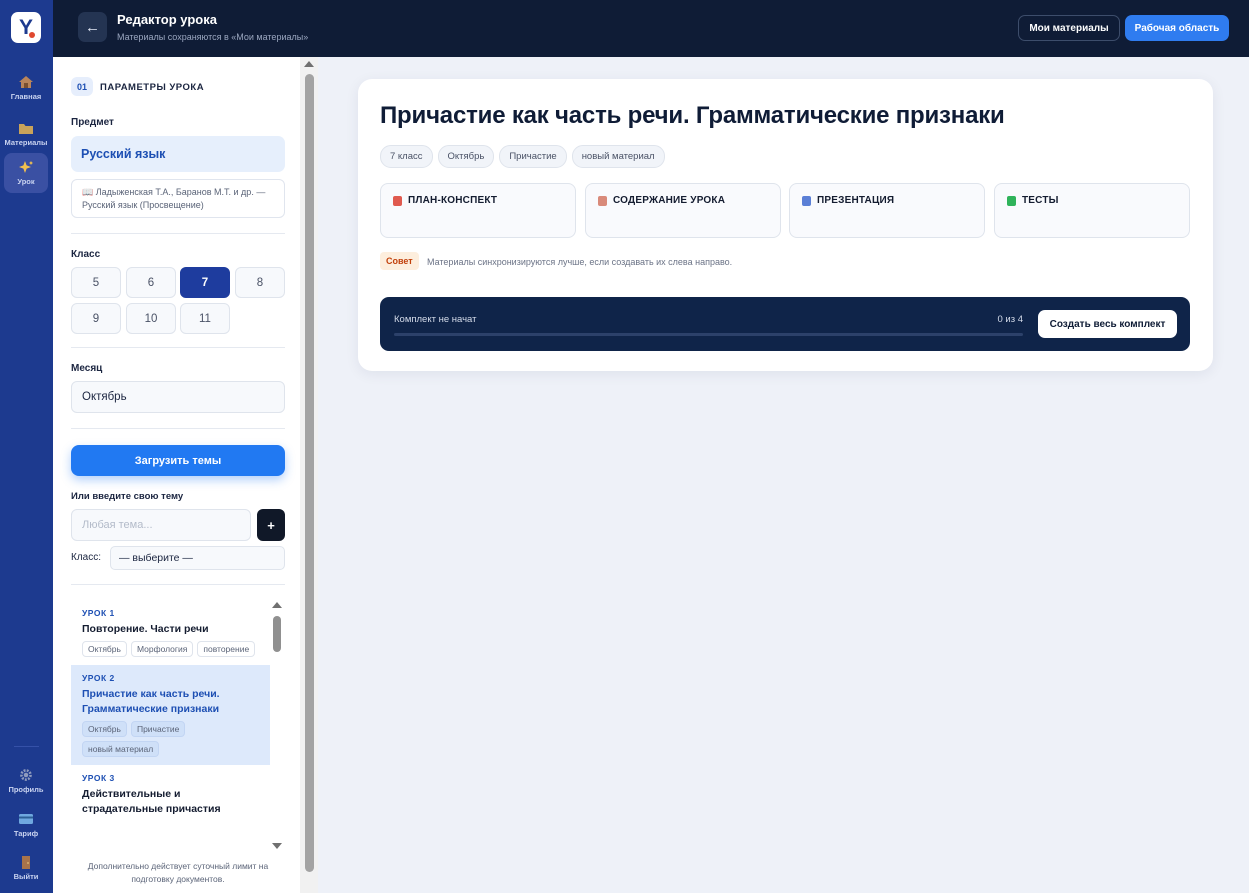 The height and width of the screenshot is (893, 1249). Describe the element at coordinates (1011, 201) in the screenshot. I see `check-icon` at that location.